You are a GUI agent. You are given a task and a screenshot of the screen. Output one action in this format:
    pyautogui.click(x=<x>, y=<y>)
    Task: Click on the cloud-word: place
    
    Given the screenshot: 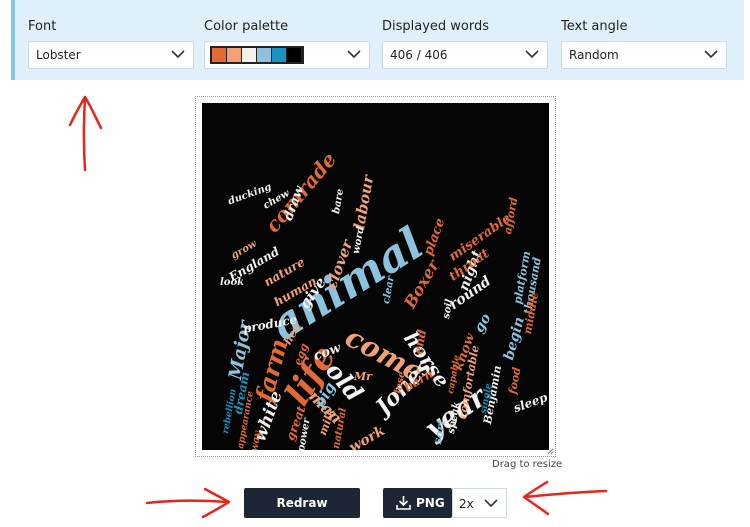 What is the action you would take?
    pyautogui.click(x=435, y=237)
    